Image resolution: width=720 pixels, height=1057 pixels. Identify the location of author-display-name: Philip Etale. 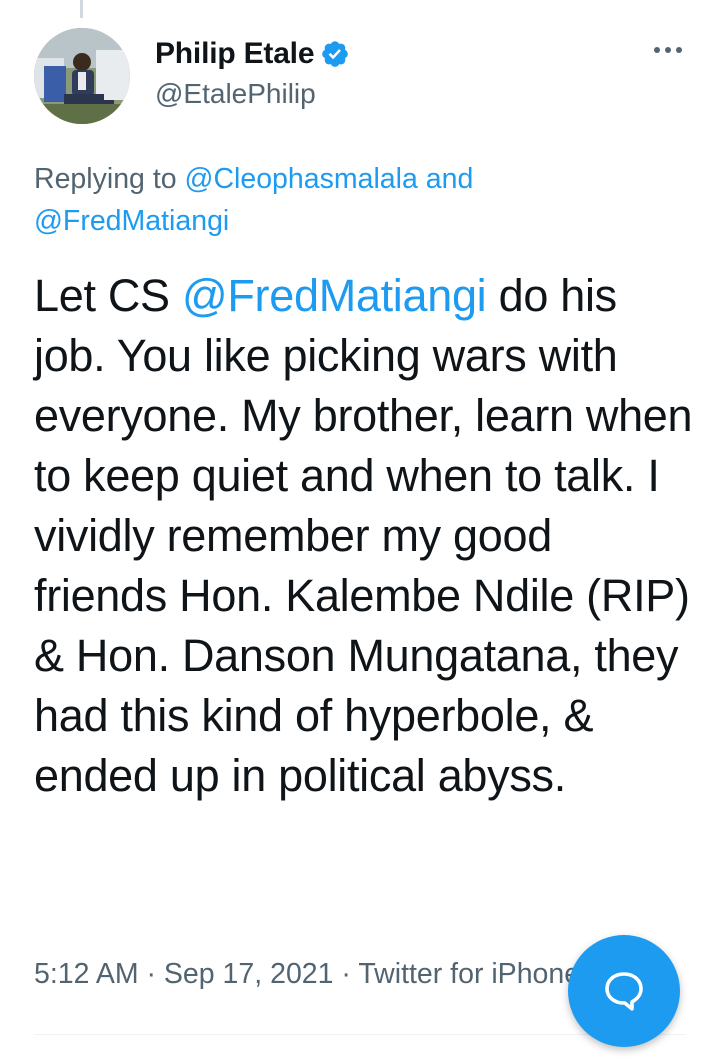
(235, 54).